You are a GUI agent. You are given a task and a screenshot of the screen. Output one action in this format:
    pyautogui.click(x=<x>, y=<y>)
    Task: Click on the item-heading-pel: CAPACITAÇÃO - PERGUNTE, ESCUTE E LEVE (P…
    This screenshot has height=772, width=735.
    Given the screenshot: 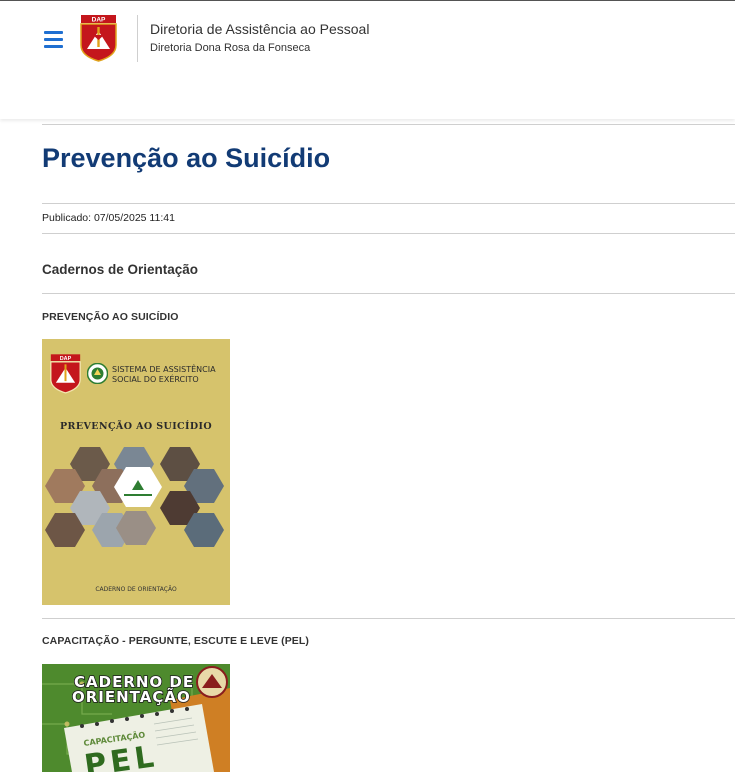 What is the action you would take?
    pyautogui.click(x=176, y=641)
    